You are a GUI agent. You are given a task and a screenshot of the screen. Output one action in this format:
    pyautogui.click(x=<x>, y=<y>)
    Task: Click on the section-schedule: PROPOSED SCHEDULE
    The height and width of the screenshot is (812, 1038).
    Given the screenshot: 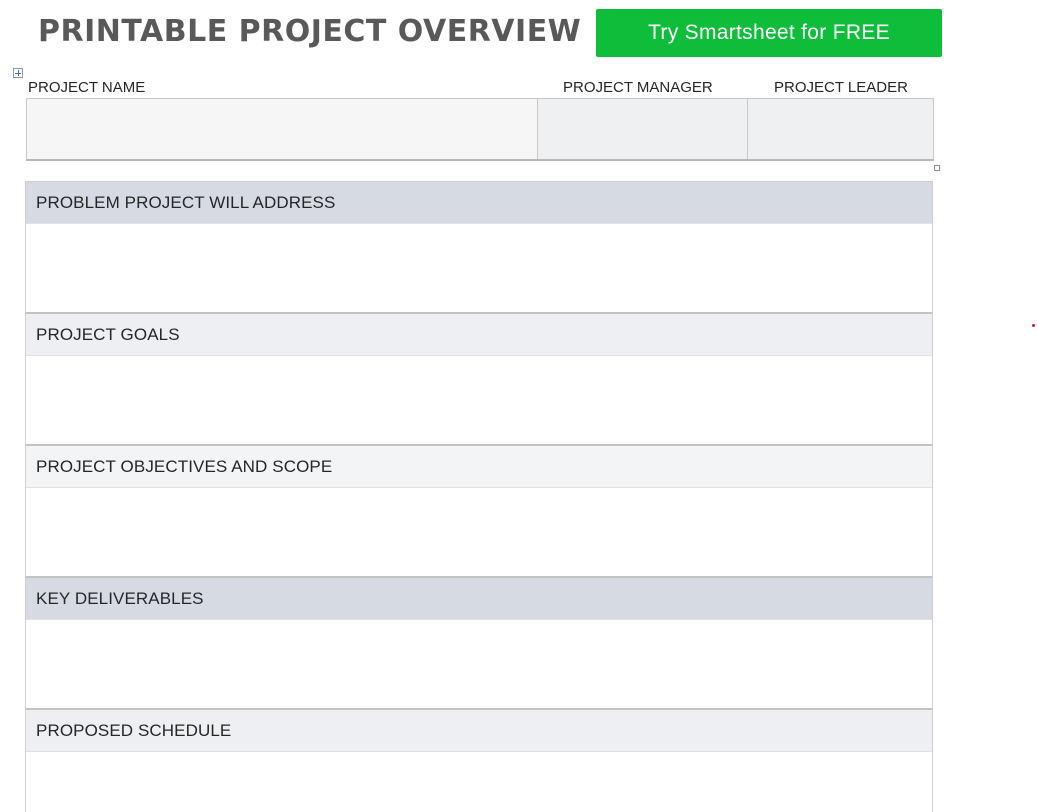 What is the action you would take?
    pyautogui.click(x=479, y=761)
    